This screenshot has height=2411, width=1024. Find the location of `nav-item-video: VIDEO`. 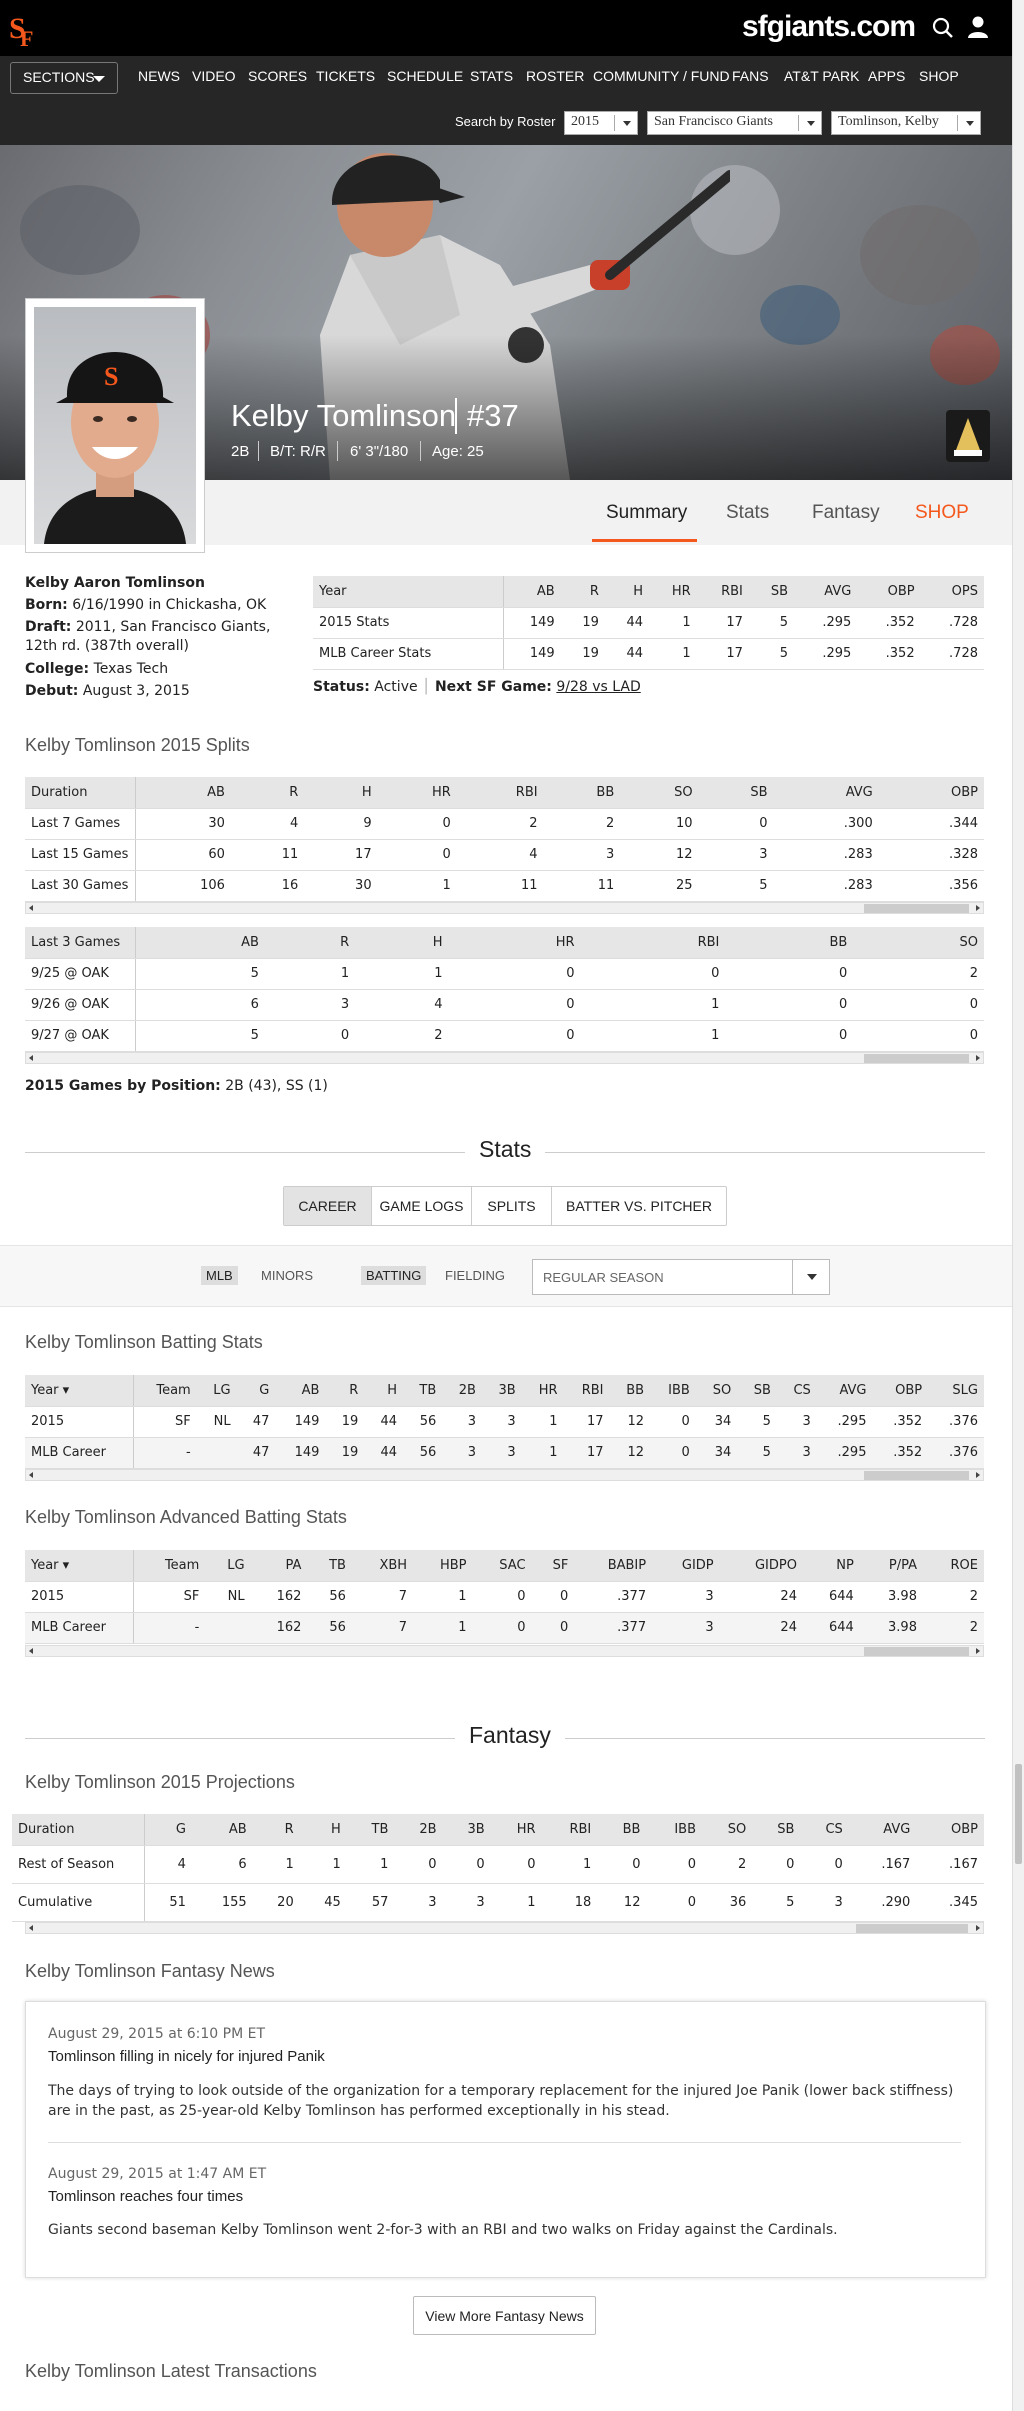

nav-item-video: VIDEO is located at coordinates (214, 76).